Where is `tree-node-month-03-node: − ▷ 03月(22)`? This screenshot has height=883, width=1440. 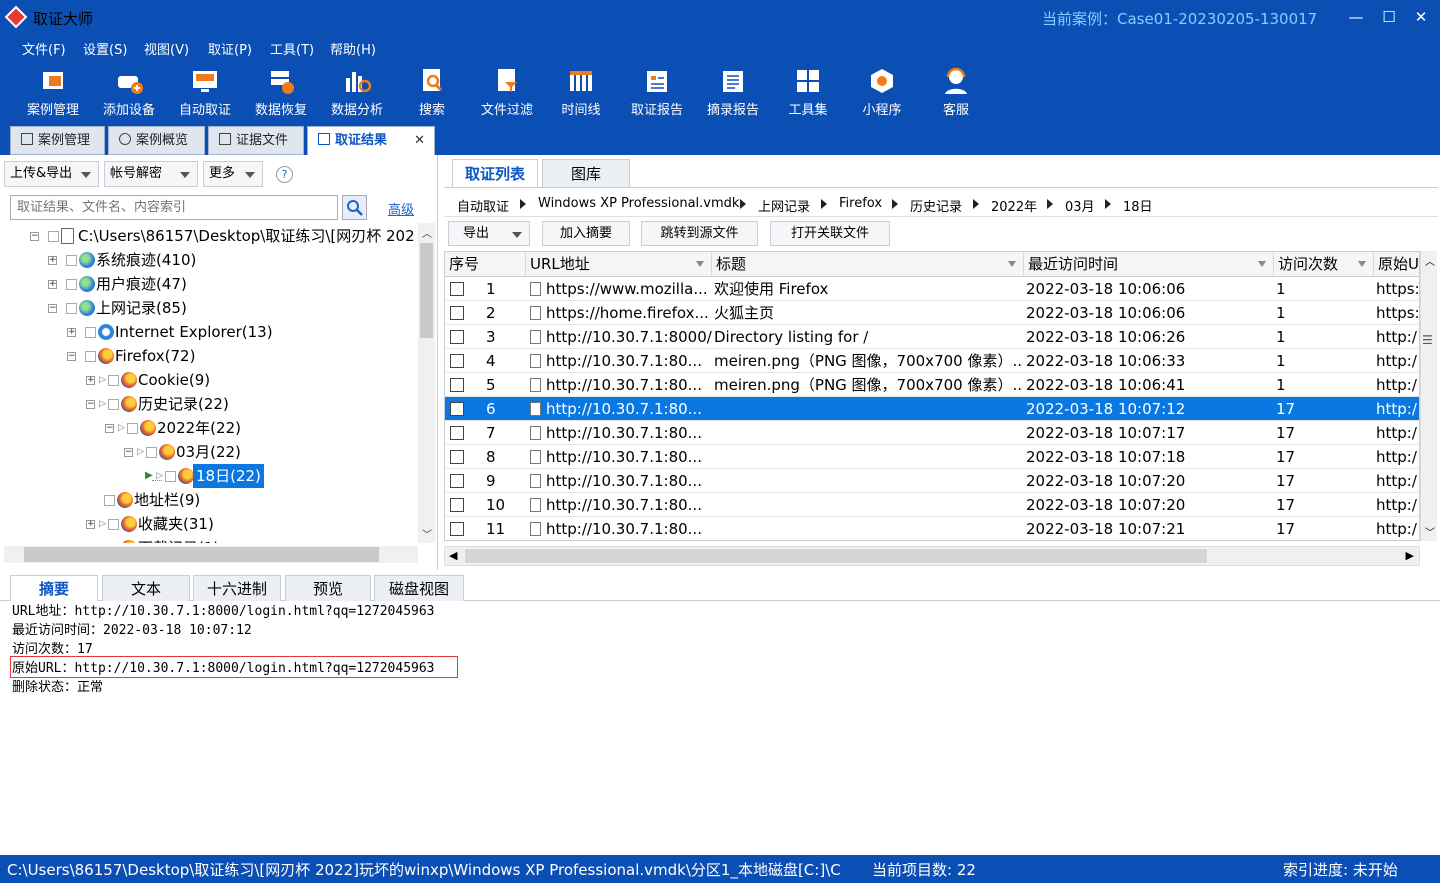
tree-node-month-03-node: − ▷ 03月(22) is located at coordinates (211, 452).